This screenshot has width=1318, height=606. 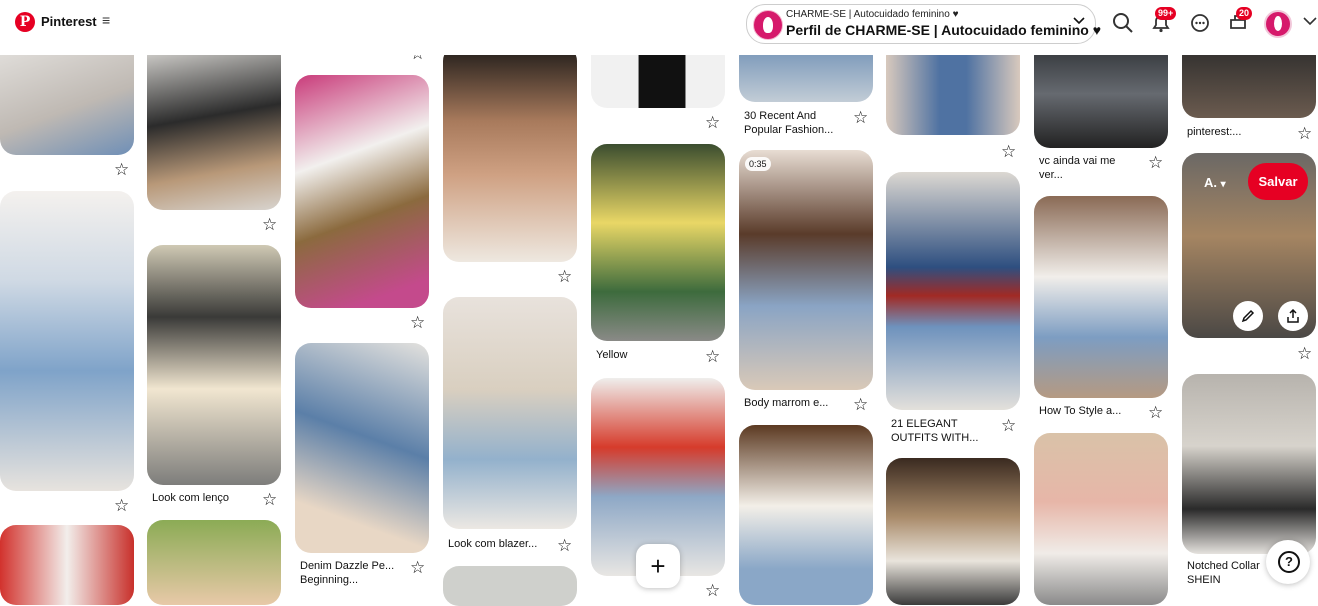 I want to click on brand-name: Pinterest, so click(x=69, y=21).